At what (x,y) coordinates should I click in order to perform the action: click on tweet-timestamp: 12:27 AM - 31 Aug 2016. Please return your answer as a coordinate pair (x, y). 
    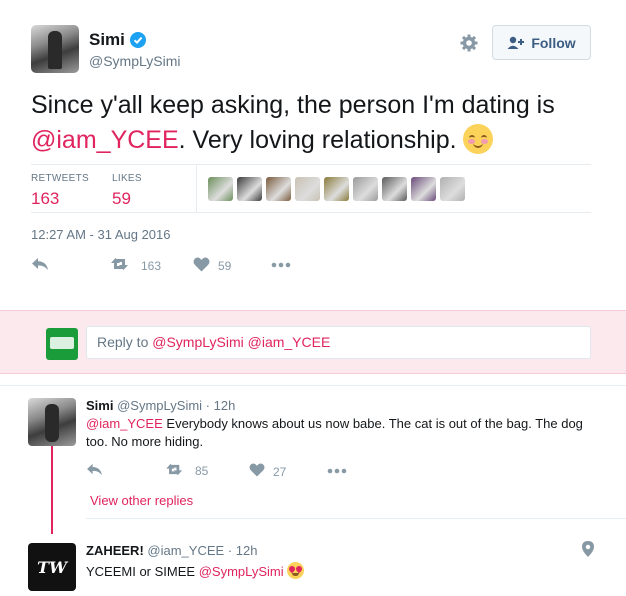
    Looking at the image, I should click on (101, 234).